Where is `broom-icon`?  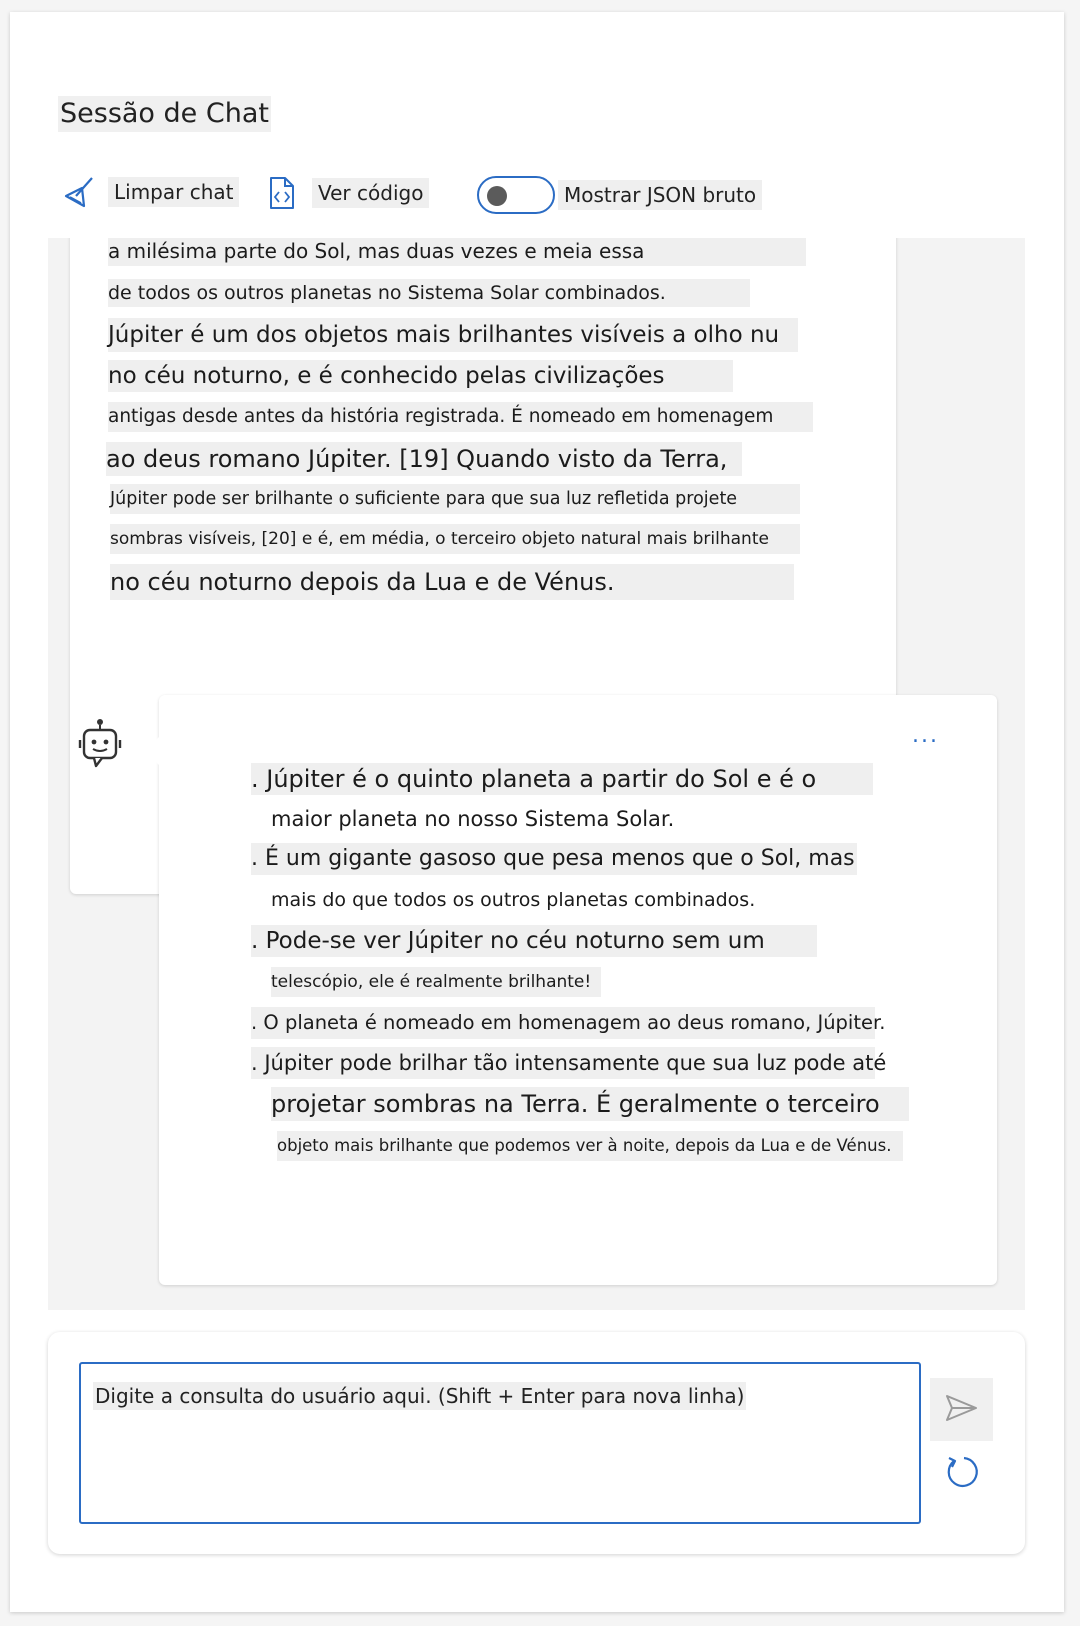
broom-icon is located at coordinates (80, 192).